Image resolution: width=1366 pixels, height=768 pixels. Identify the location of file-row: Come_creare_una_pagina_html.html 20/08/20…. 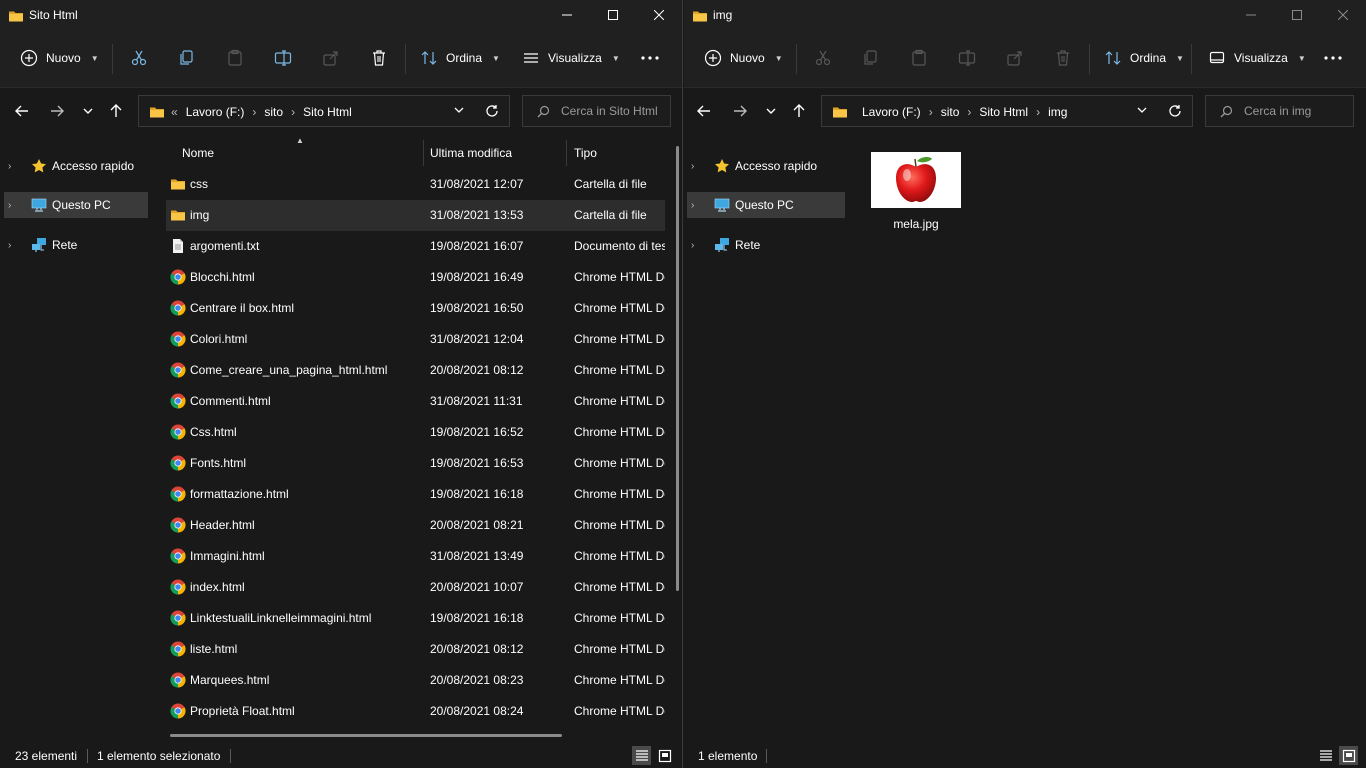
(415, 370).